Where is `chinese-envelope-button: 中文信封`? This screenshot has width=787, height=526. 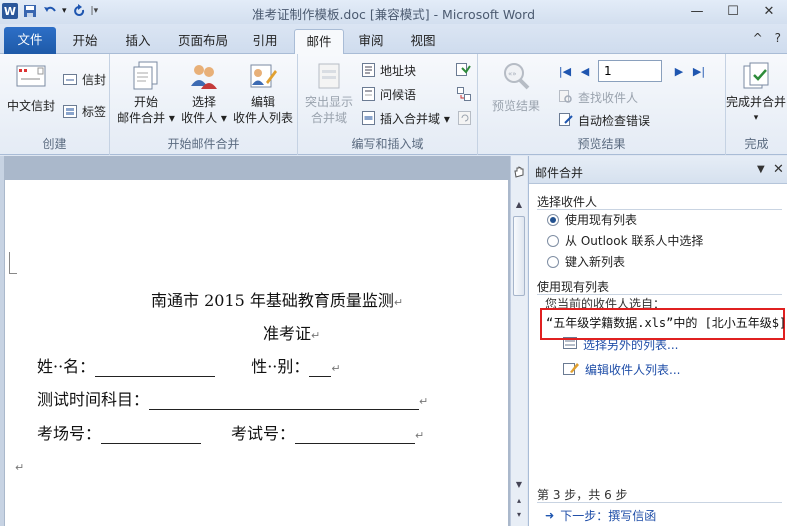
chinese-envelope-button: 中文信封 is located at coordinates (31, 87).